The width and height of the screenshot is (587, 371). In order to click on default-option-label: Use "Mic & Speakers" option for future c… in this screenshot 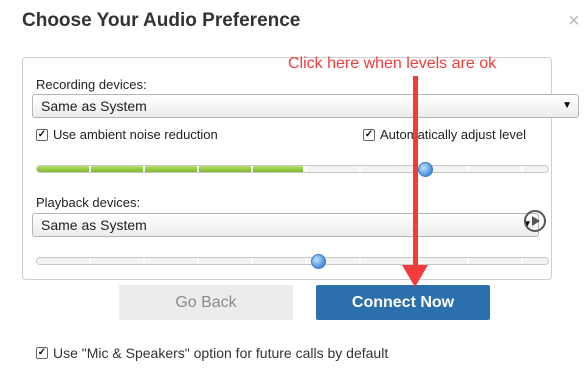, I will do `click(221, 353)`.